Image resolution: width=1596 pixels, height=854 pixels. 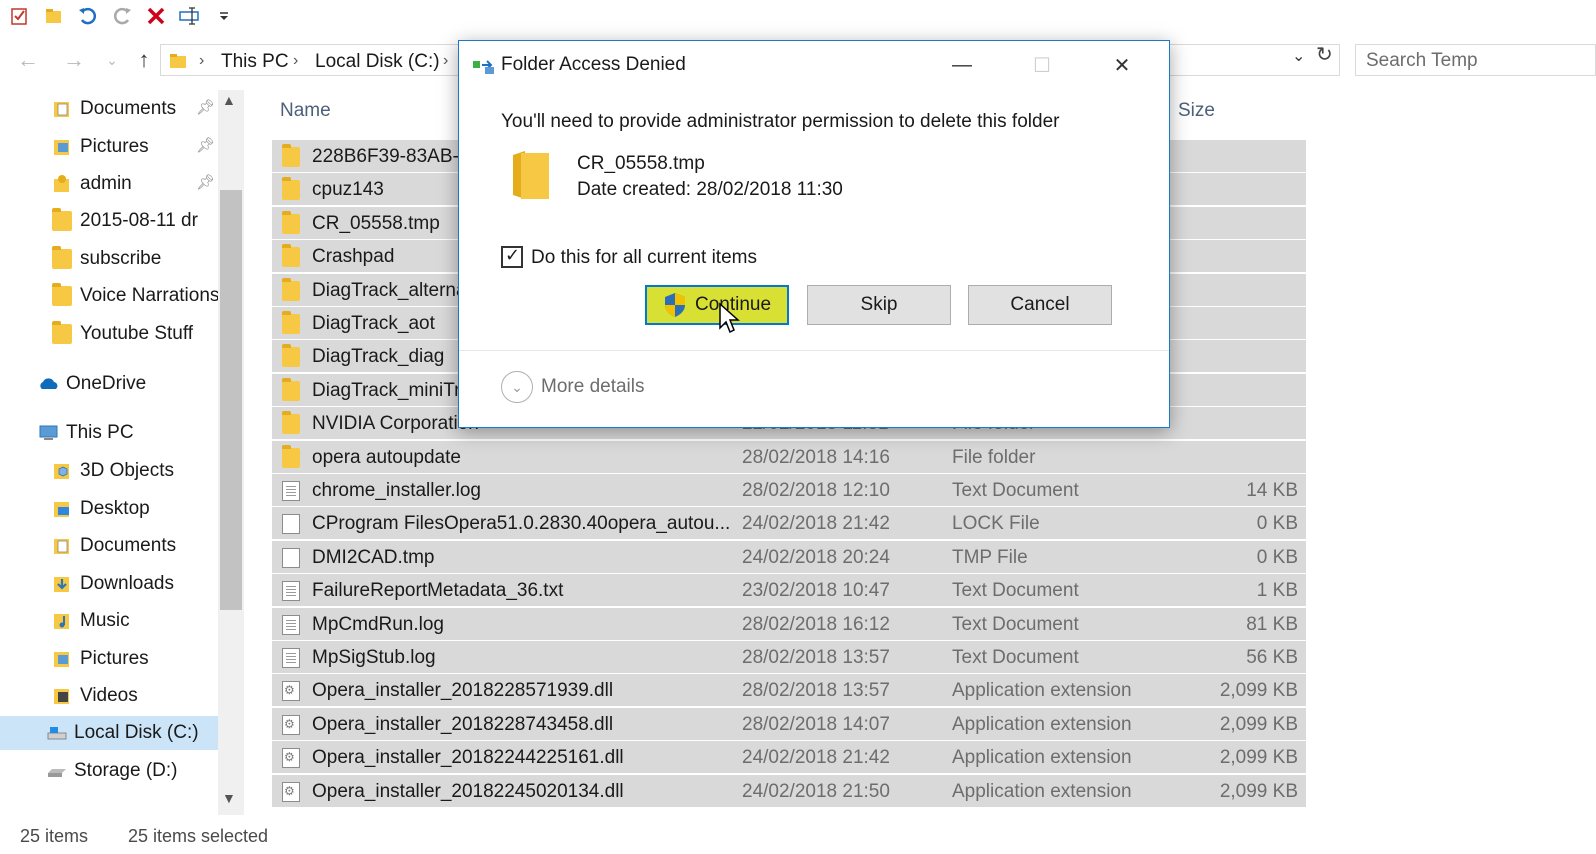 What do you see at coordinates (229, 798) in the screenshot?
I see `scroll-down-arrow-icon: ▼` at bounding box center [229, 798].